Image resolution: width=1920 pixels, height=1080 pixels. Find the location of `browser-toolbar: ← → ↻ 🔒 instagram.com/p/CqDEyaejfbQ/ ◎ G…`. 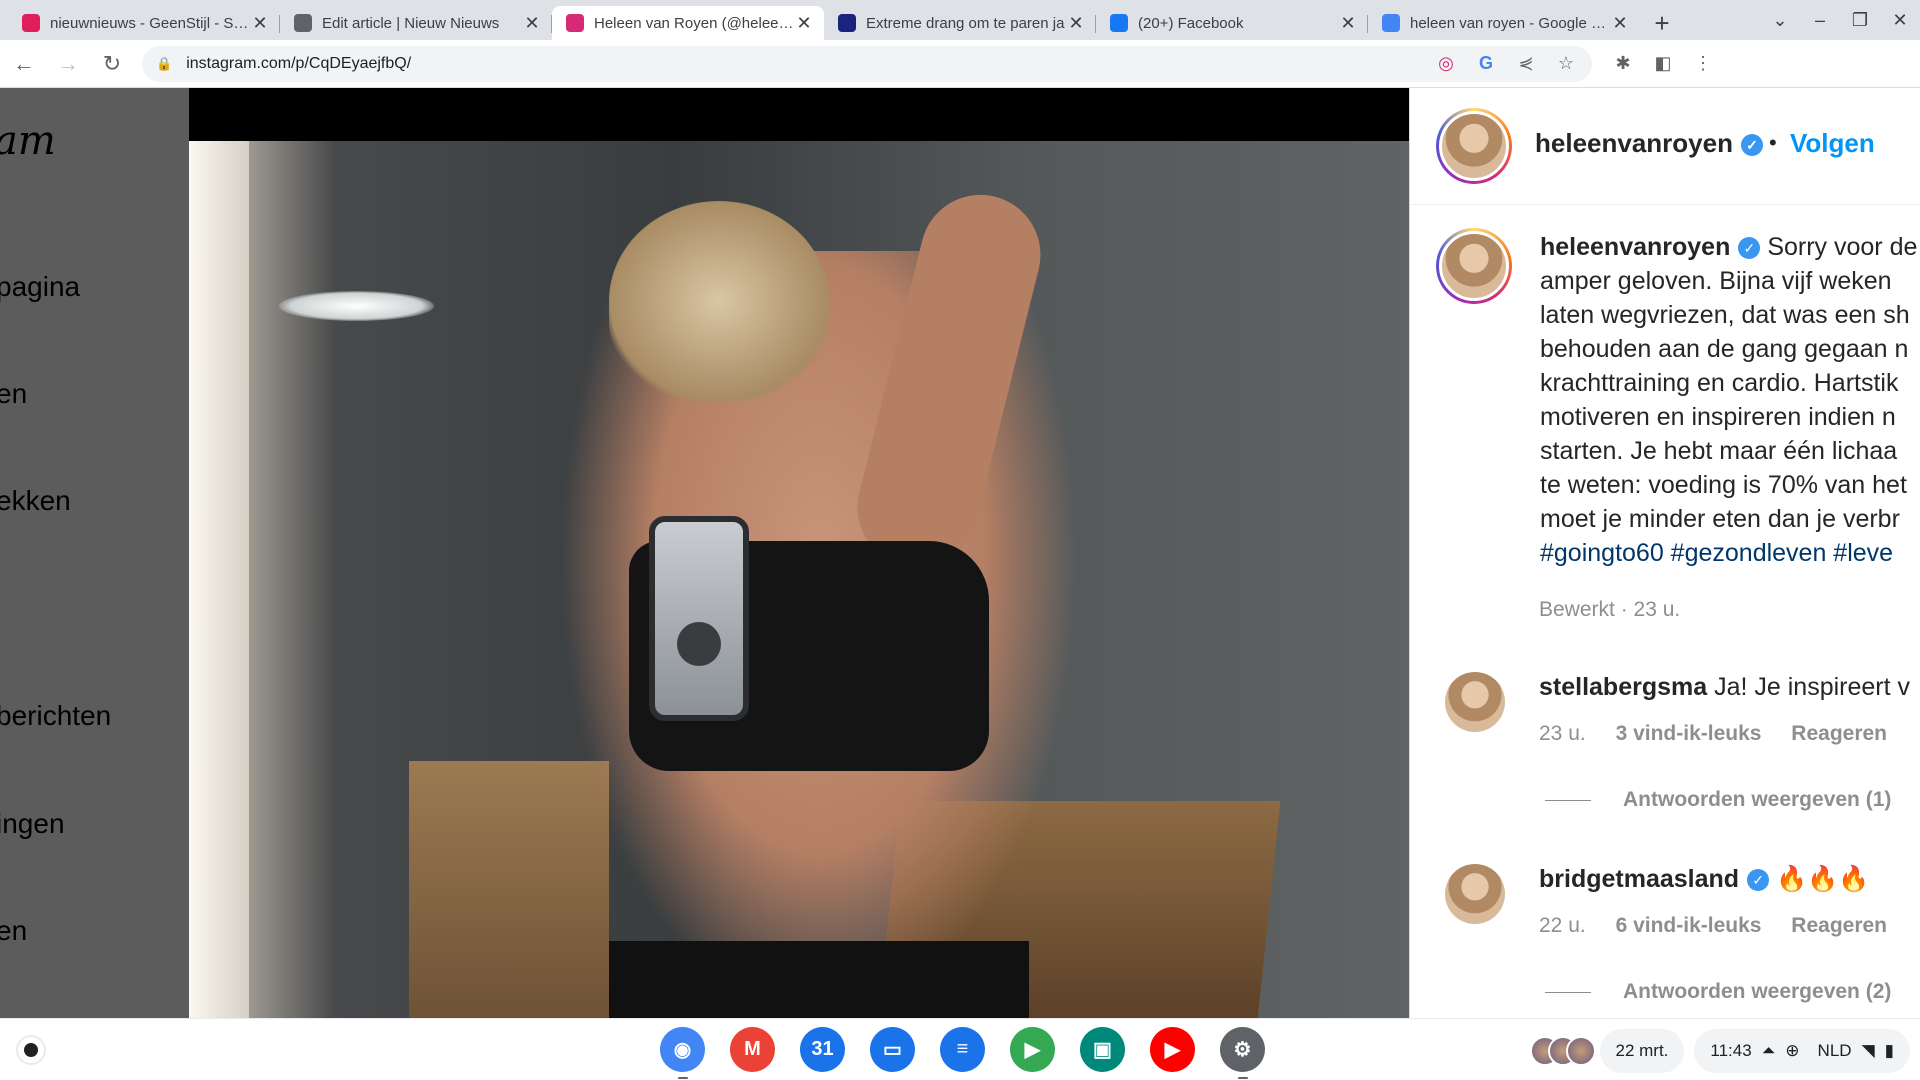

browser-toolbar: ← → ↻ 🔒 instagram.com/p/CqDEyaejfbQ/ ◎ G… is located at coordinates (960, 64).